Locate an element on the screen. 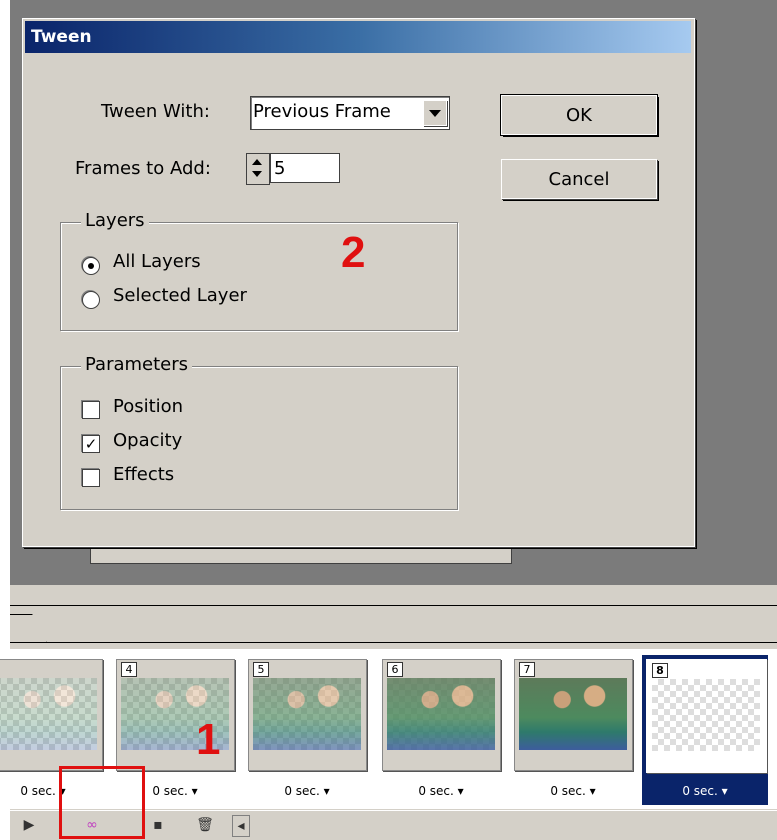 This screenshot has width=777, height=840. selected-layer-label: Selected Layer is located at coordinates (180, 295).